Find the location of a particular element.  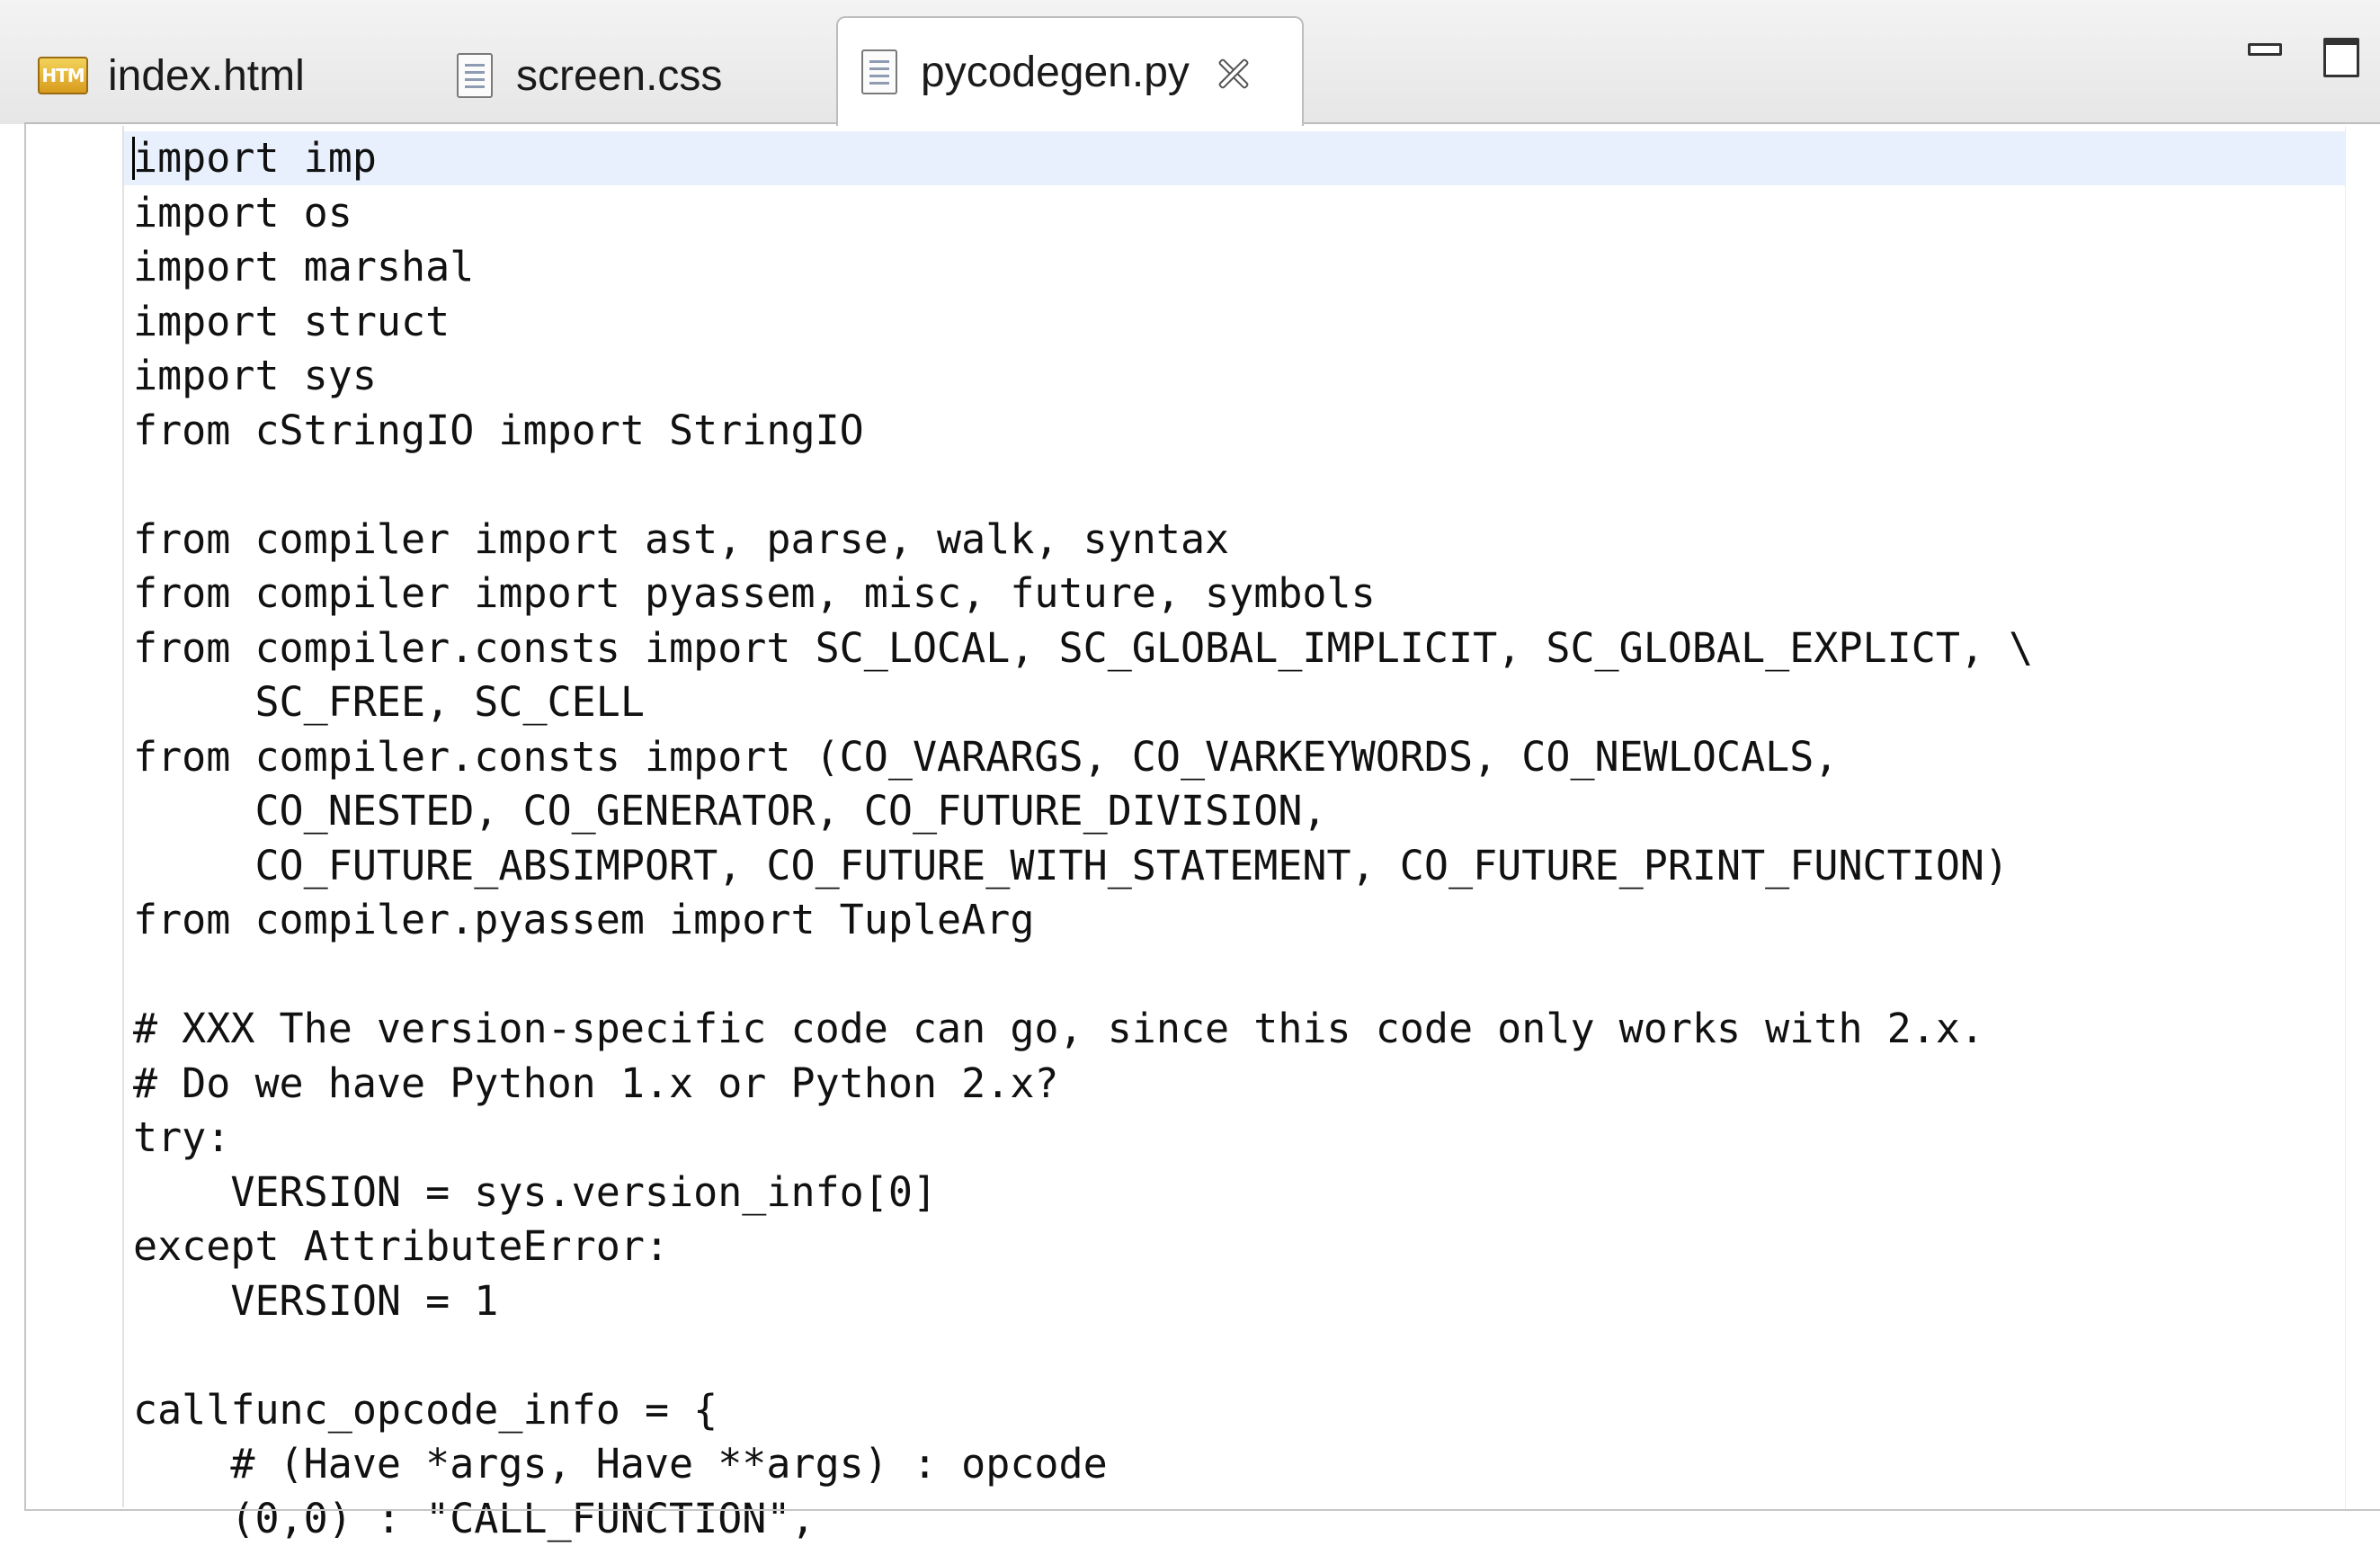

editor-bottom-border is located at coordinates (1202, 1510).